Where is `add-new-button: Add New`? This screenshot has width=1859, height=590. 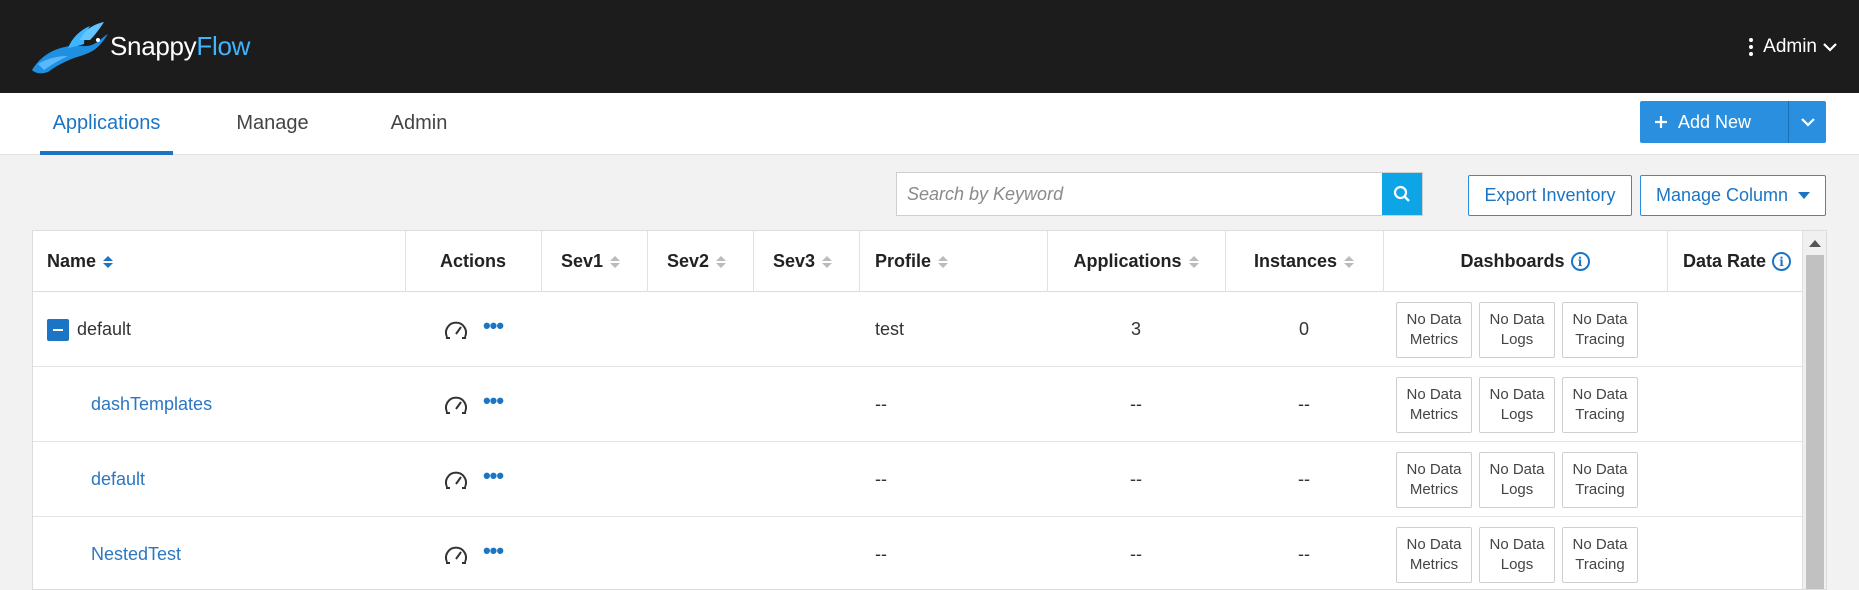 add-new-button: Add New is located at coordinates (1714, 122).